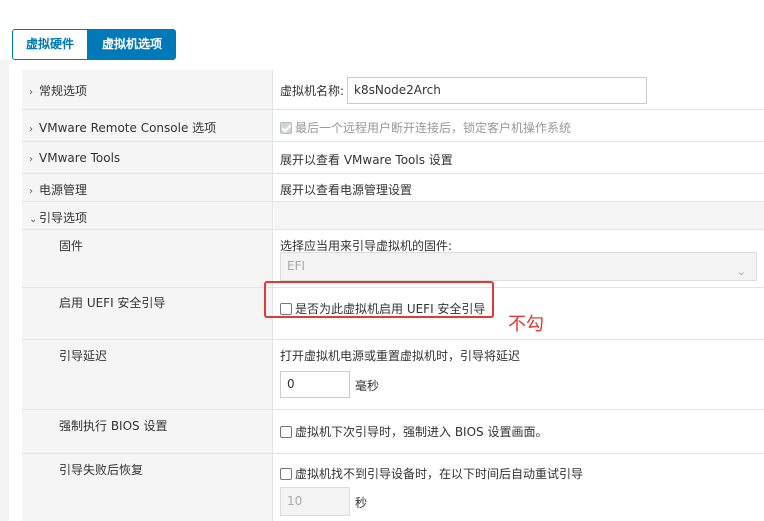 The height and width of the screenshot is (521, 764). Describe the element at coordinates (147, 89) in the screenshot. I see `row-general-header: › 常规选项` at that location.